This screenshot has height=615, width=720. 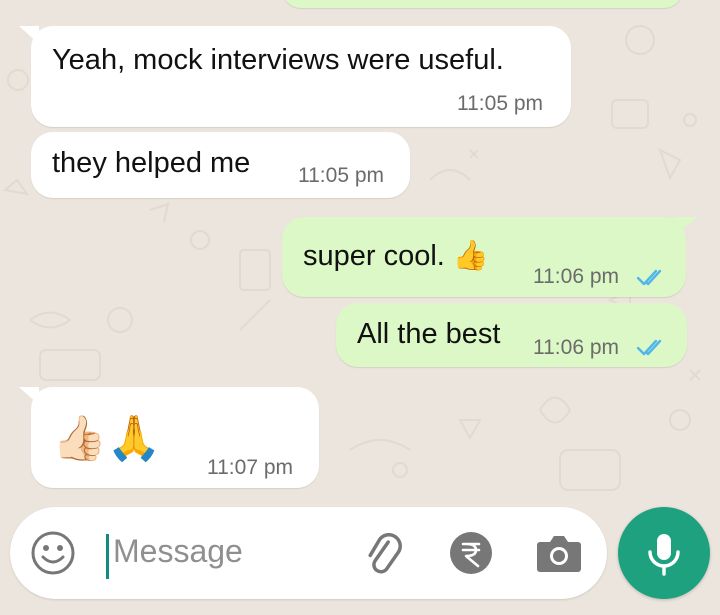 What do you see at coordinates (429, 334) in the screenshot?
I see `message-text: All the best` at bounding box center [429, 334].